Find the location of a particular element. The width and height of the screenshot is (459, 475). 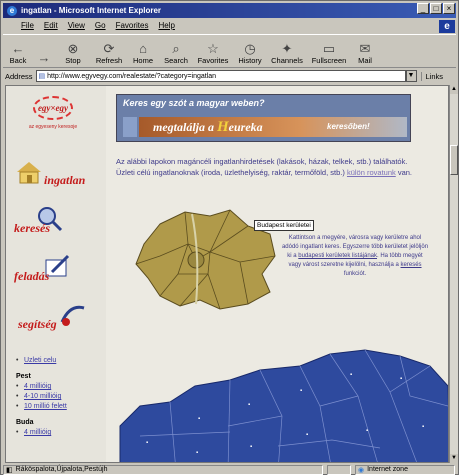

menu-go: Go is located at coordinates (100, 25).